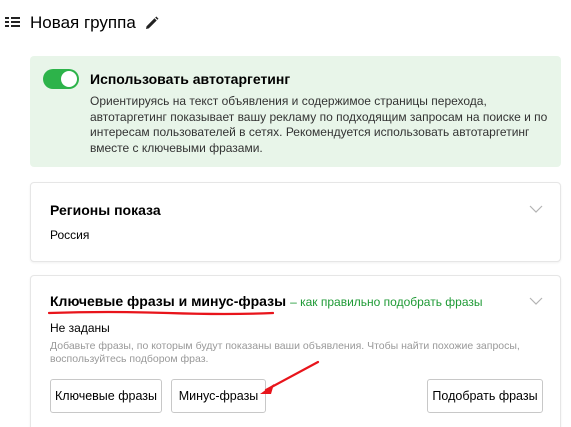  What do you see at coordinates (105, 210) in the screenshot?
I see `regions-title: Регионы показа` at bounding box center [105, 210].